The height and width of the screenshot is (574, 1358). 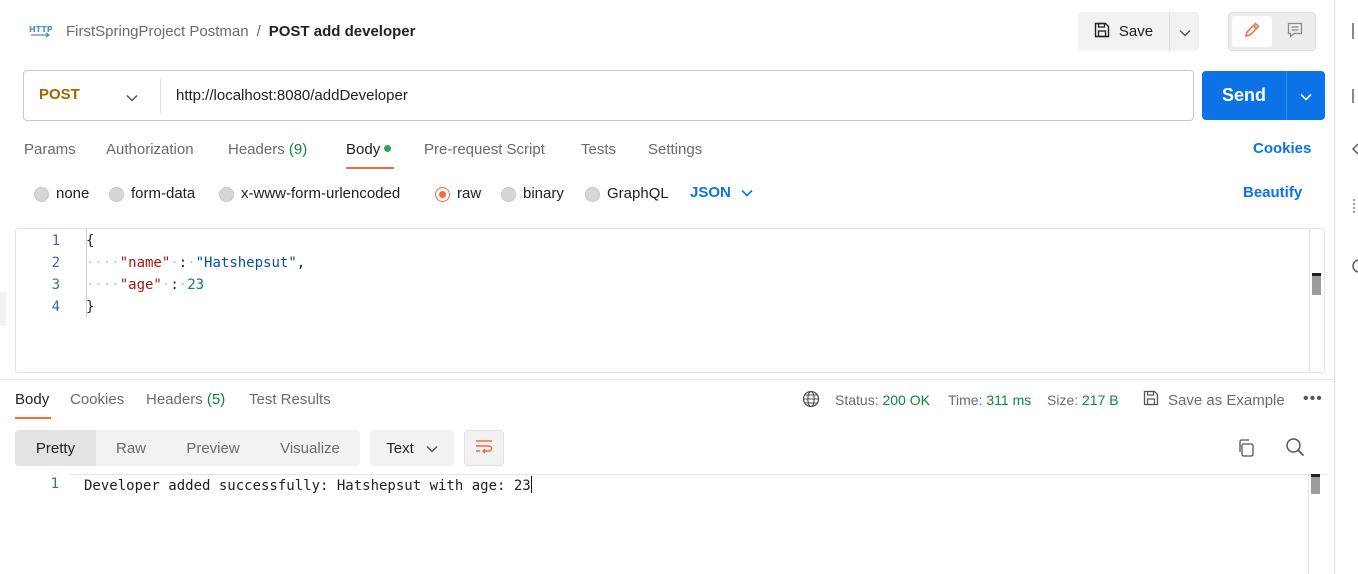 I want to click on pane-divider, so click(x=667, y=379).